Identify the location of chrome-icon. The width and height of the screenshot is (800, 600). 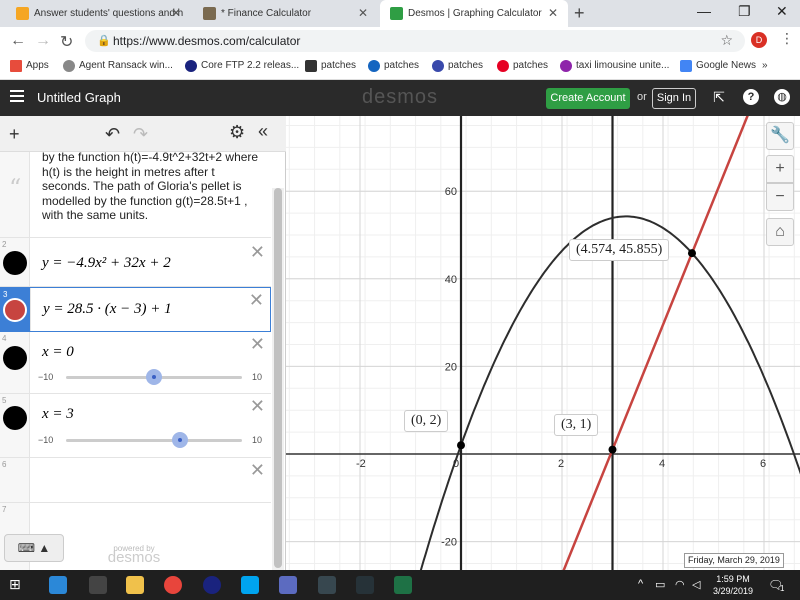
(173, 585).